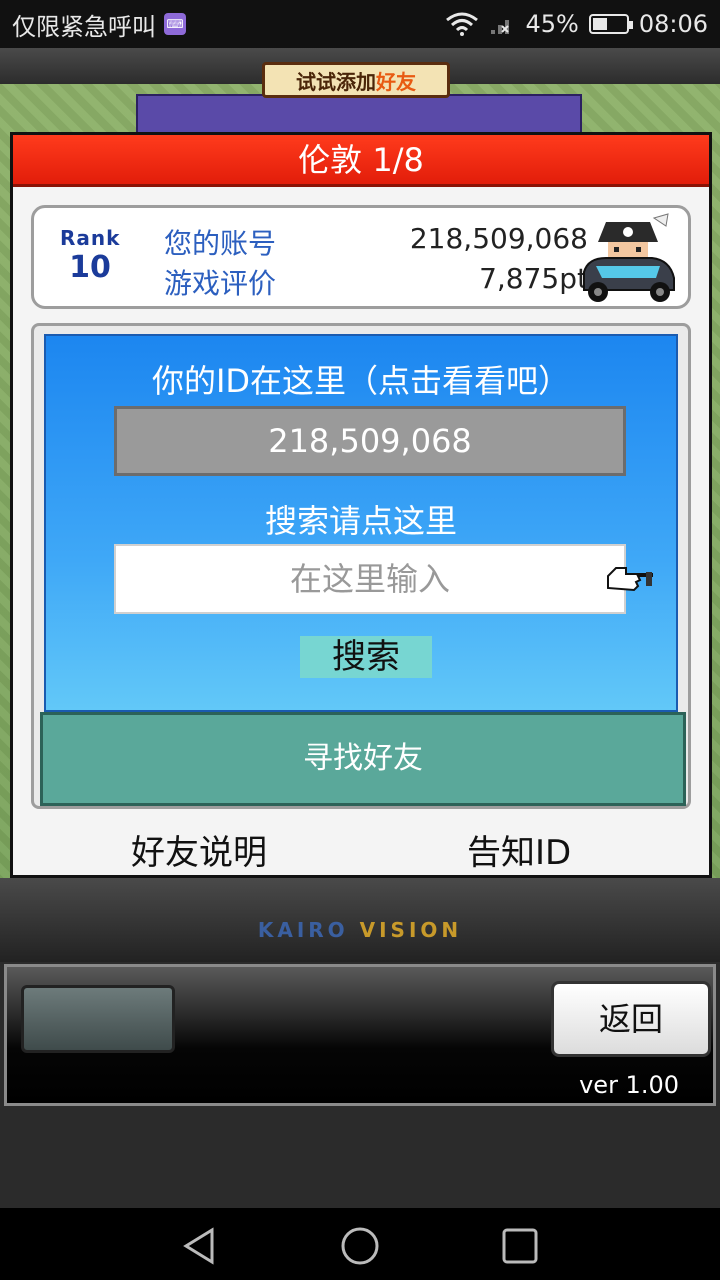 The height and width of the screenshot is (1280, 720). I want to click on version-label: ver 1.00, so click(629, 1085).